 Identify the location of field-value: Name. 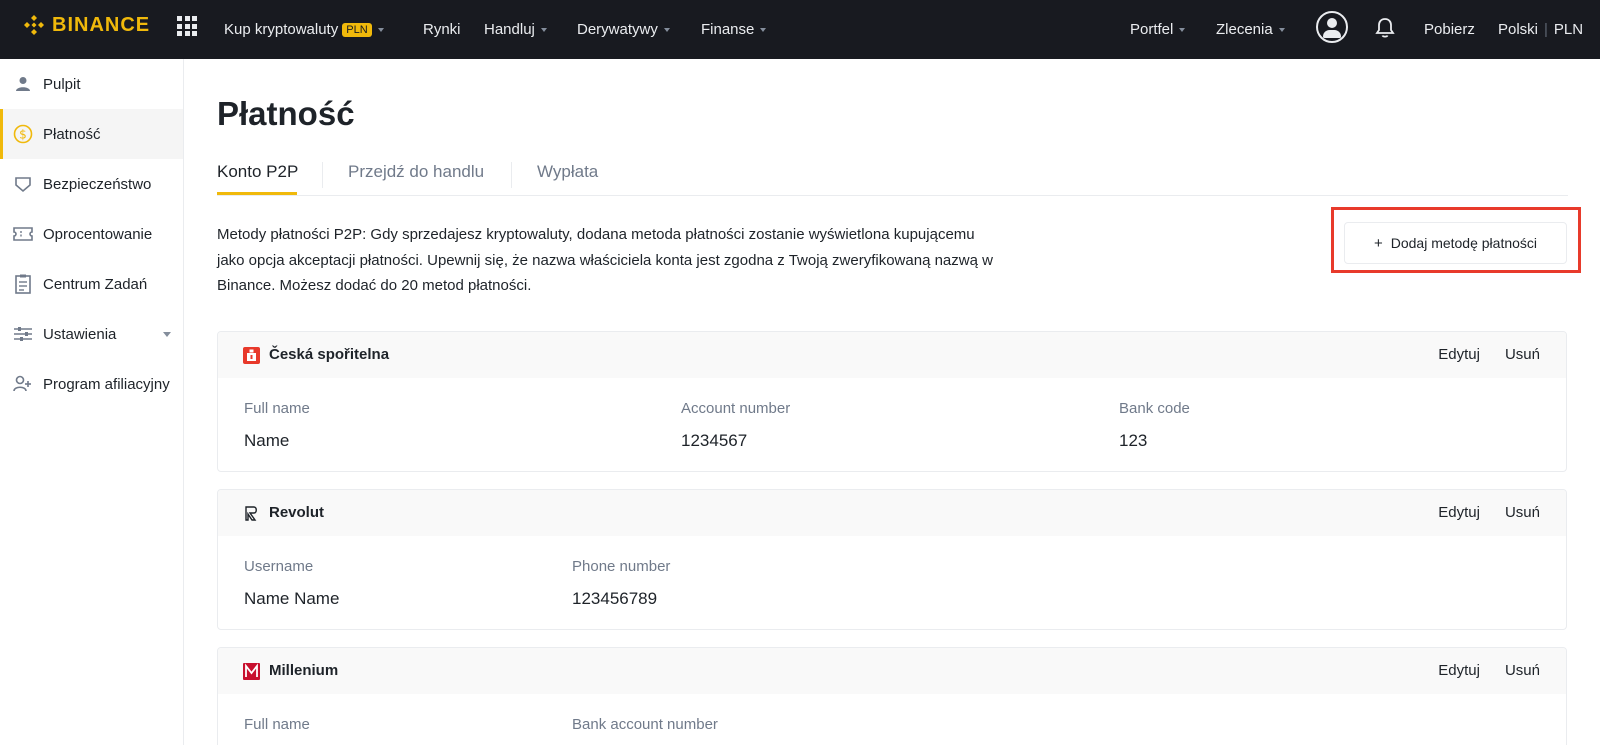
(267, 440).